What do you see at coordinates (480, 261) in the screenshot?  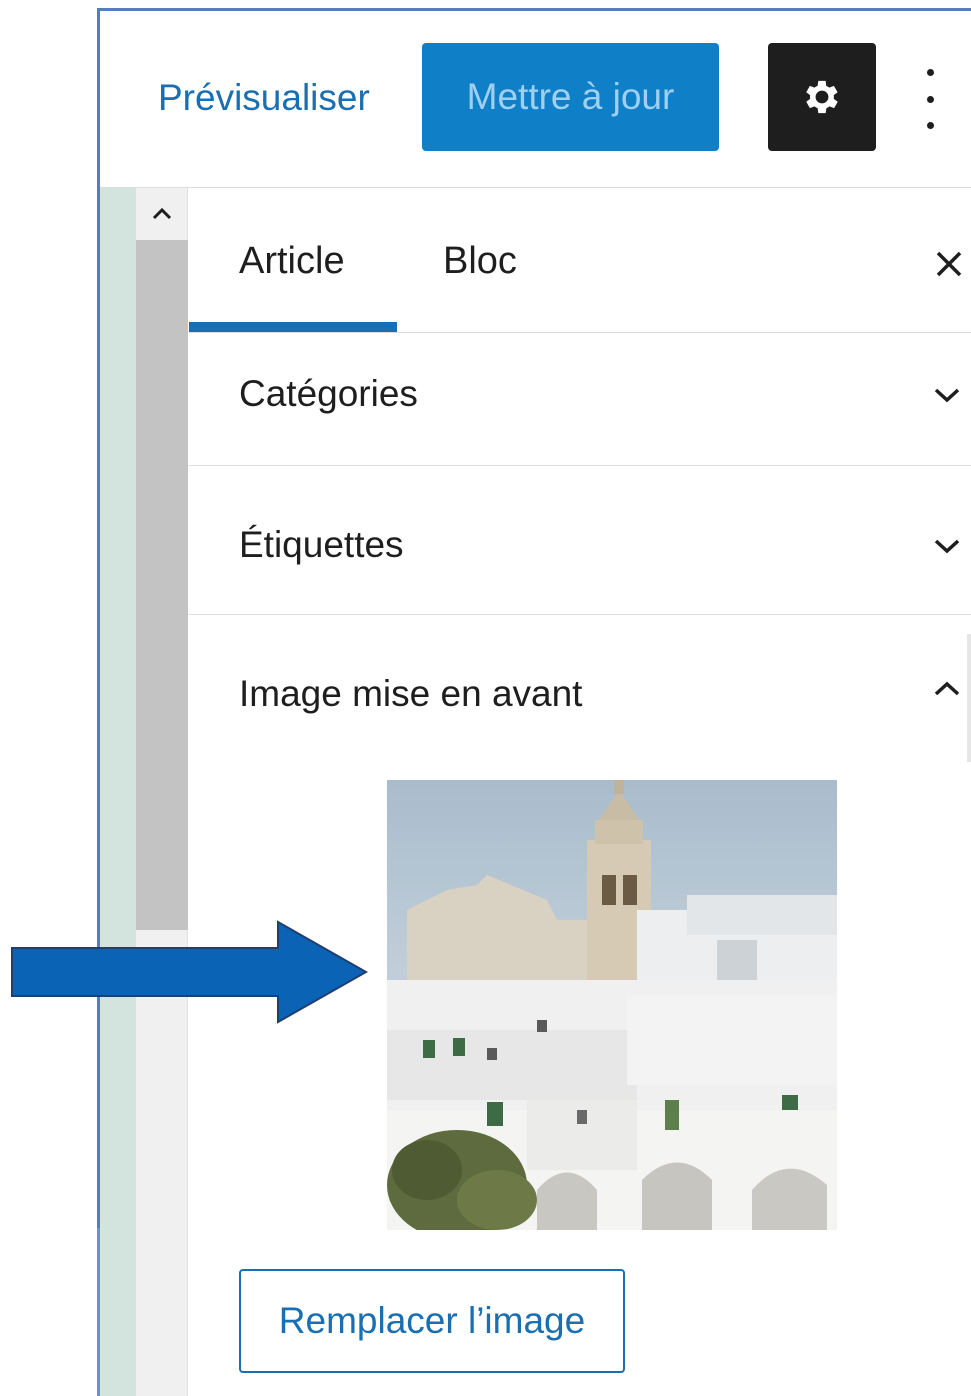 I see `tab-bloc: Bloc` at bounding box center [480, 261].